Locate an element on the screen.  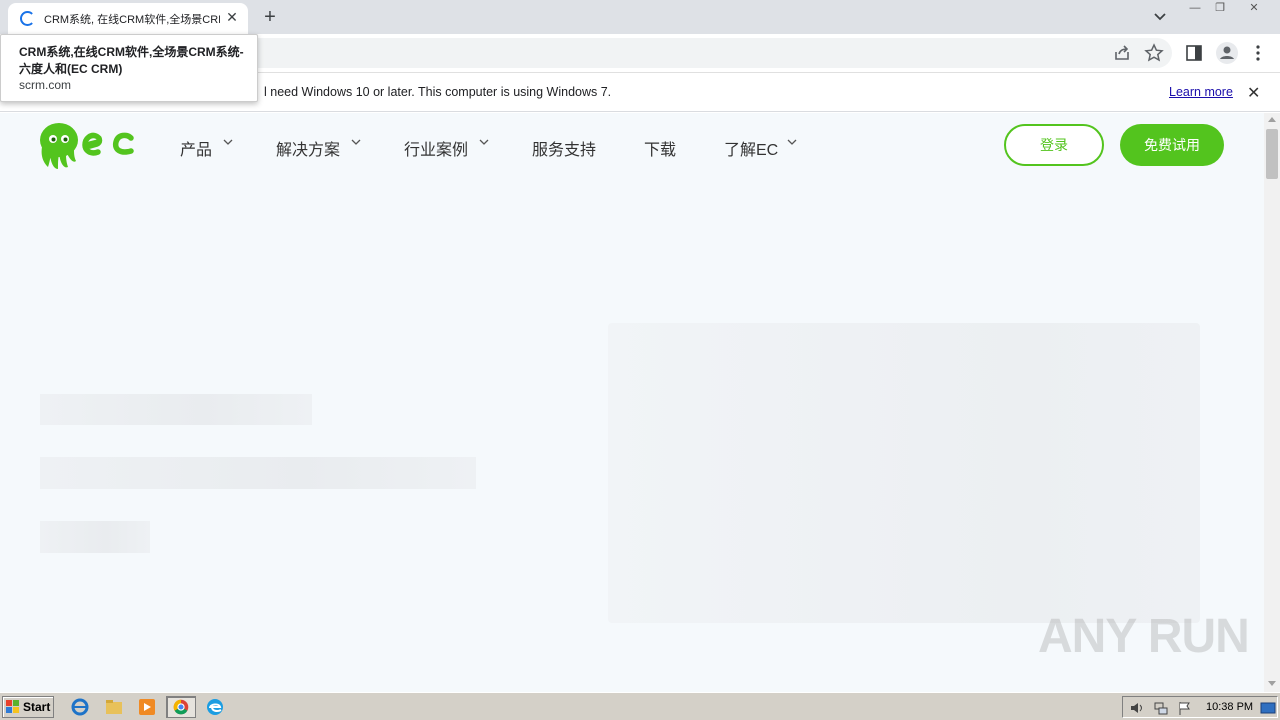
hover-card-domain: scrm.com is located at coordinates (45, 85).